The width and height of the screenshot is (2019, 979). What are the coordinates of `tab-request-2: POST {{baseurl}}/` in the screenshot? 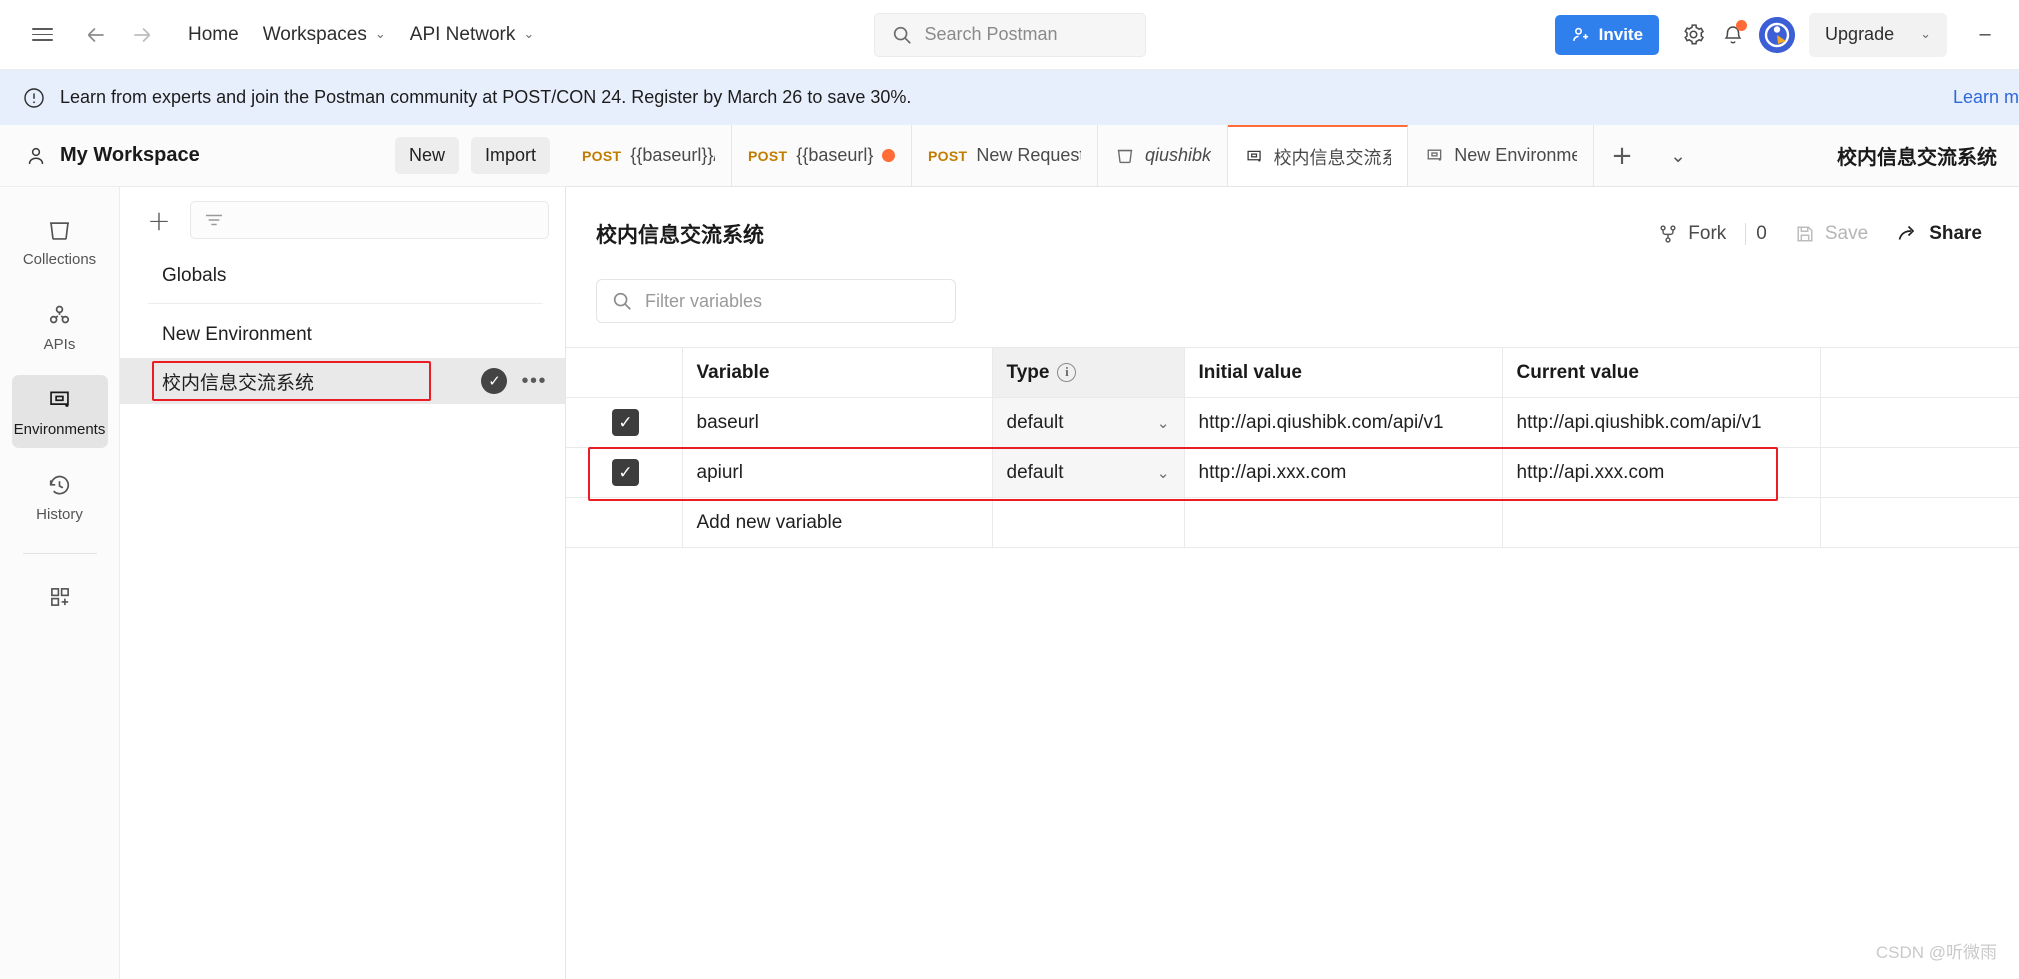 It's located at (822, 155).